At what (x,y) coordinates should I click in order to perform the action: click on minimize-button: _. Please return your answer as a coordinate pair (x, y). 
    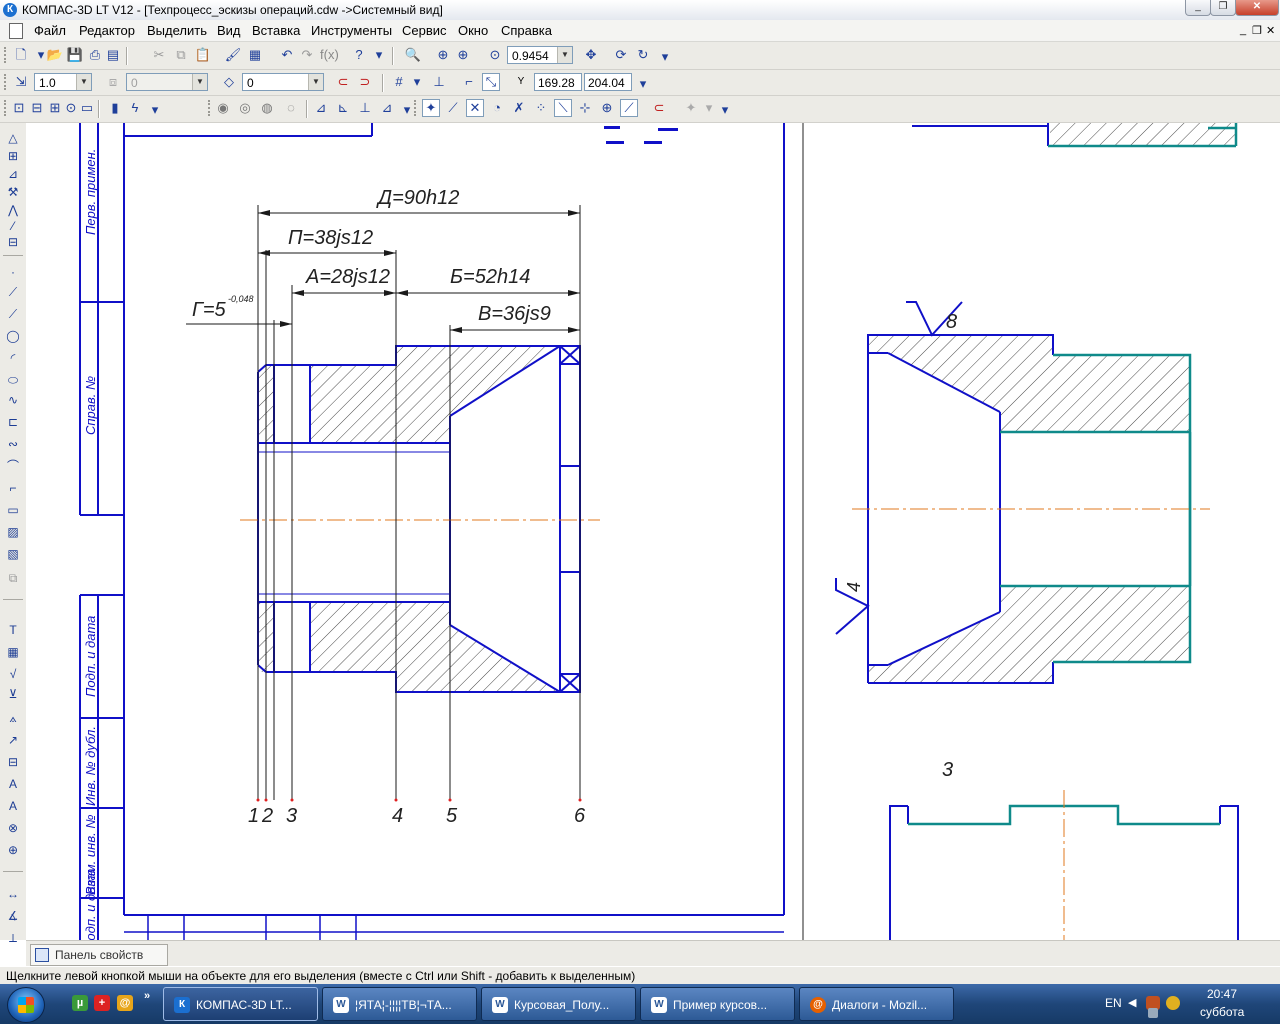
    Looking at the image, I should click on (1198, 8).